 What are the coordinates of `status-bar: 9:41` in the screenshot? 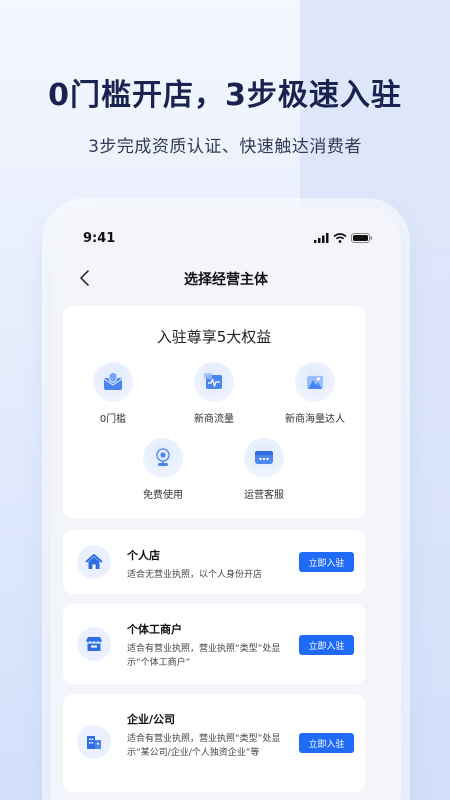 It's located at (226, 233).